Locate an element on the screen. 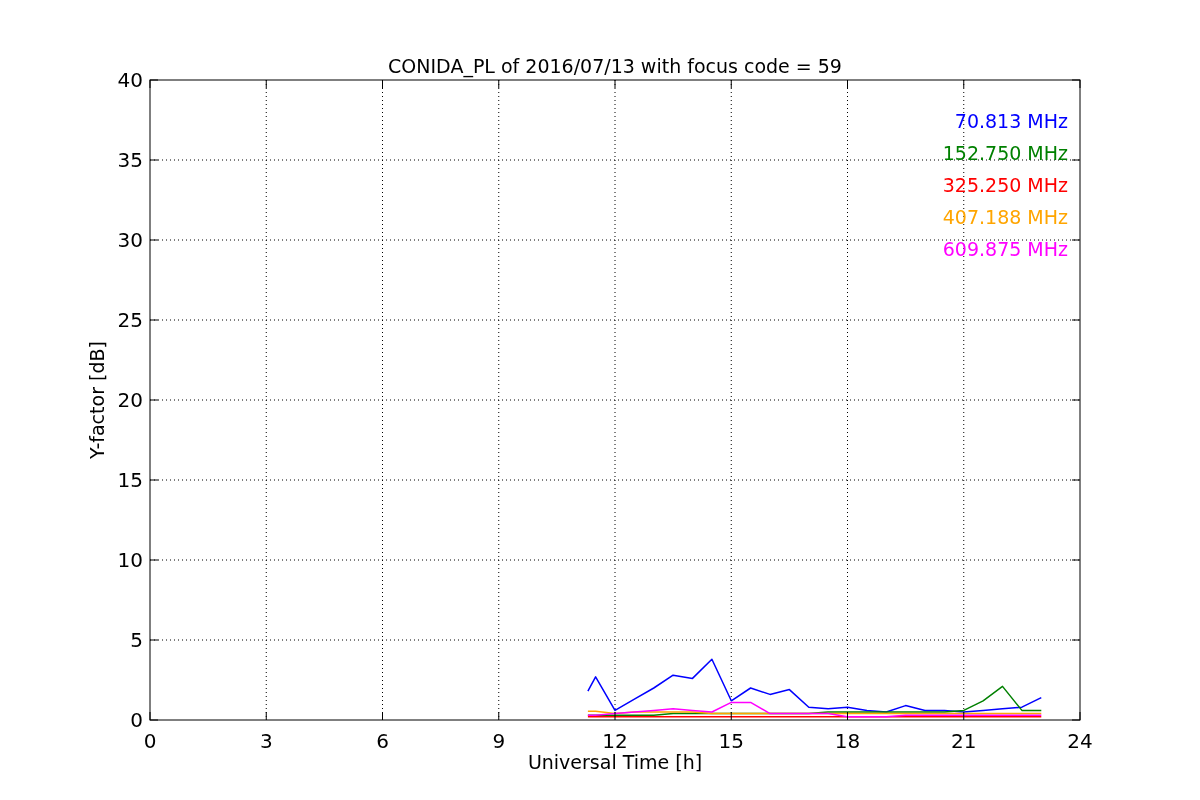 This screenshot has width=1200, height=800. y-axis-label: Y-factor [dB] is located at coordinates (97, 400).